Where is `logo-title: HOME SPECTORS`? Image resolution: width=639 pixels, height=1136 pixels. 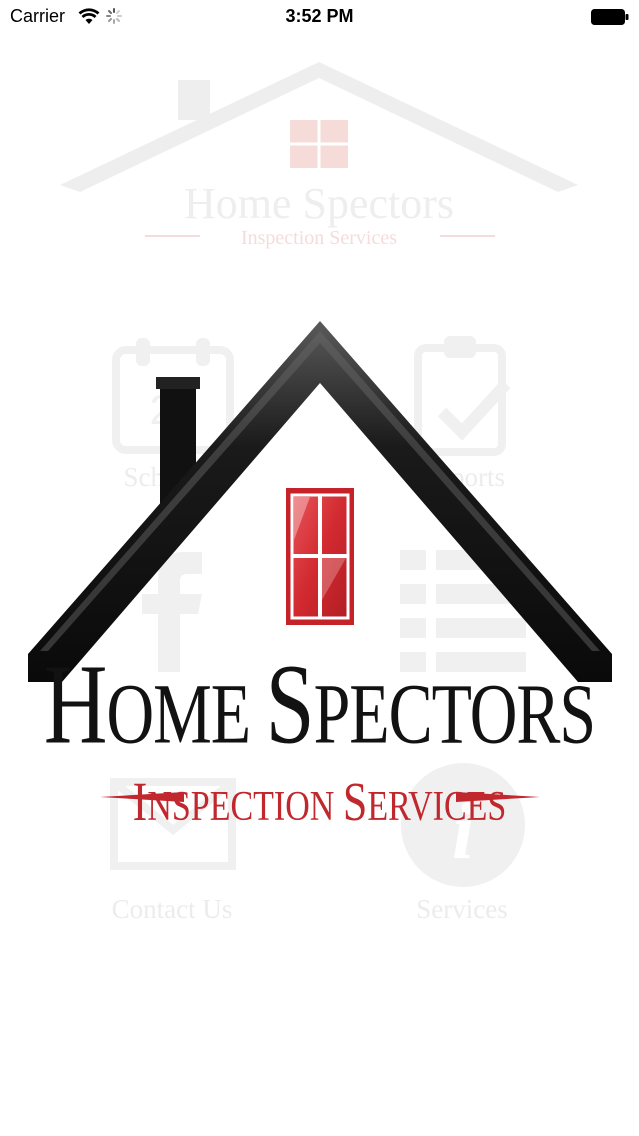
logo-title: HOME SPECTORS is located at coordinates (319, 705).